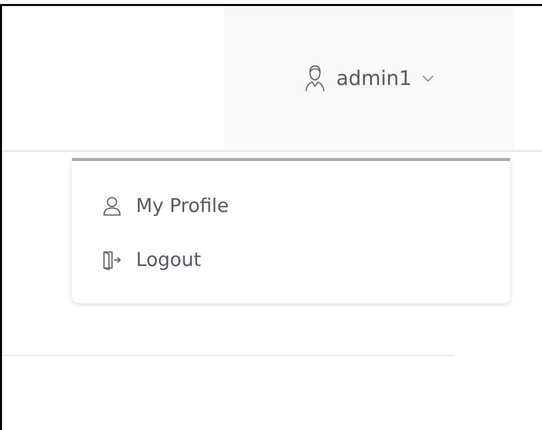 Image resolution: width=542 pixels, height=430 pixels. I want to click on menu-item: Logout, so click(291, 260).